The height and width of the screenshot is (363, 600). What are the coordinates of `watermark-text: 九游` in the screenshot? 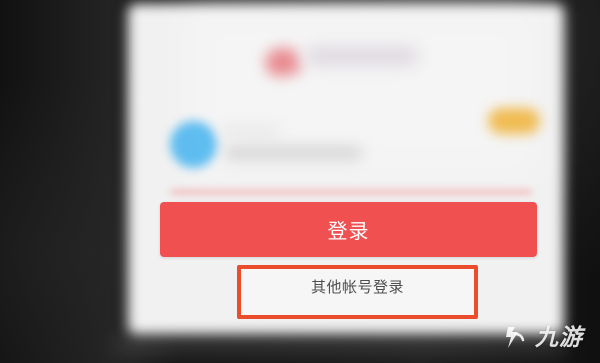 It's located at (559, 337).